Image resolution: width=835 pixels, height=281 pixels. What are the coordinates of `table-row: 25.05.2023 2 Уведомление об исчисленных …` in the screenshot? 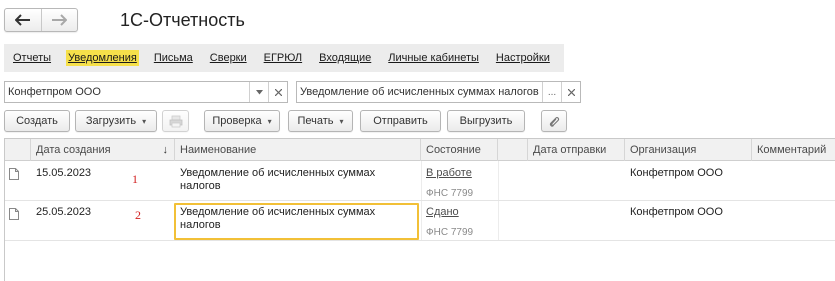 It's located at (420, 221).